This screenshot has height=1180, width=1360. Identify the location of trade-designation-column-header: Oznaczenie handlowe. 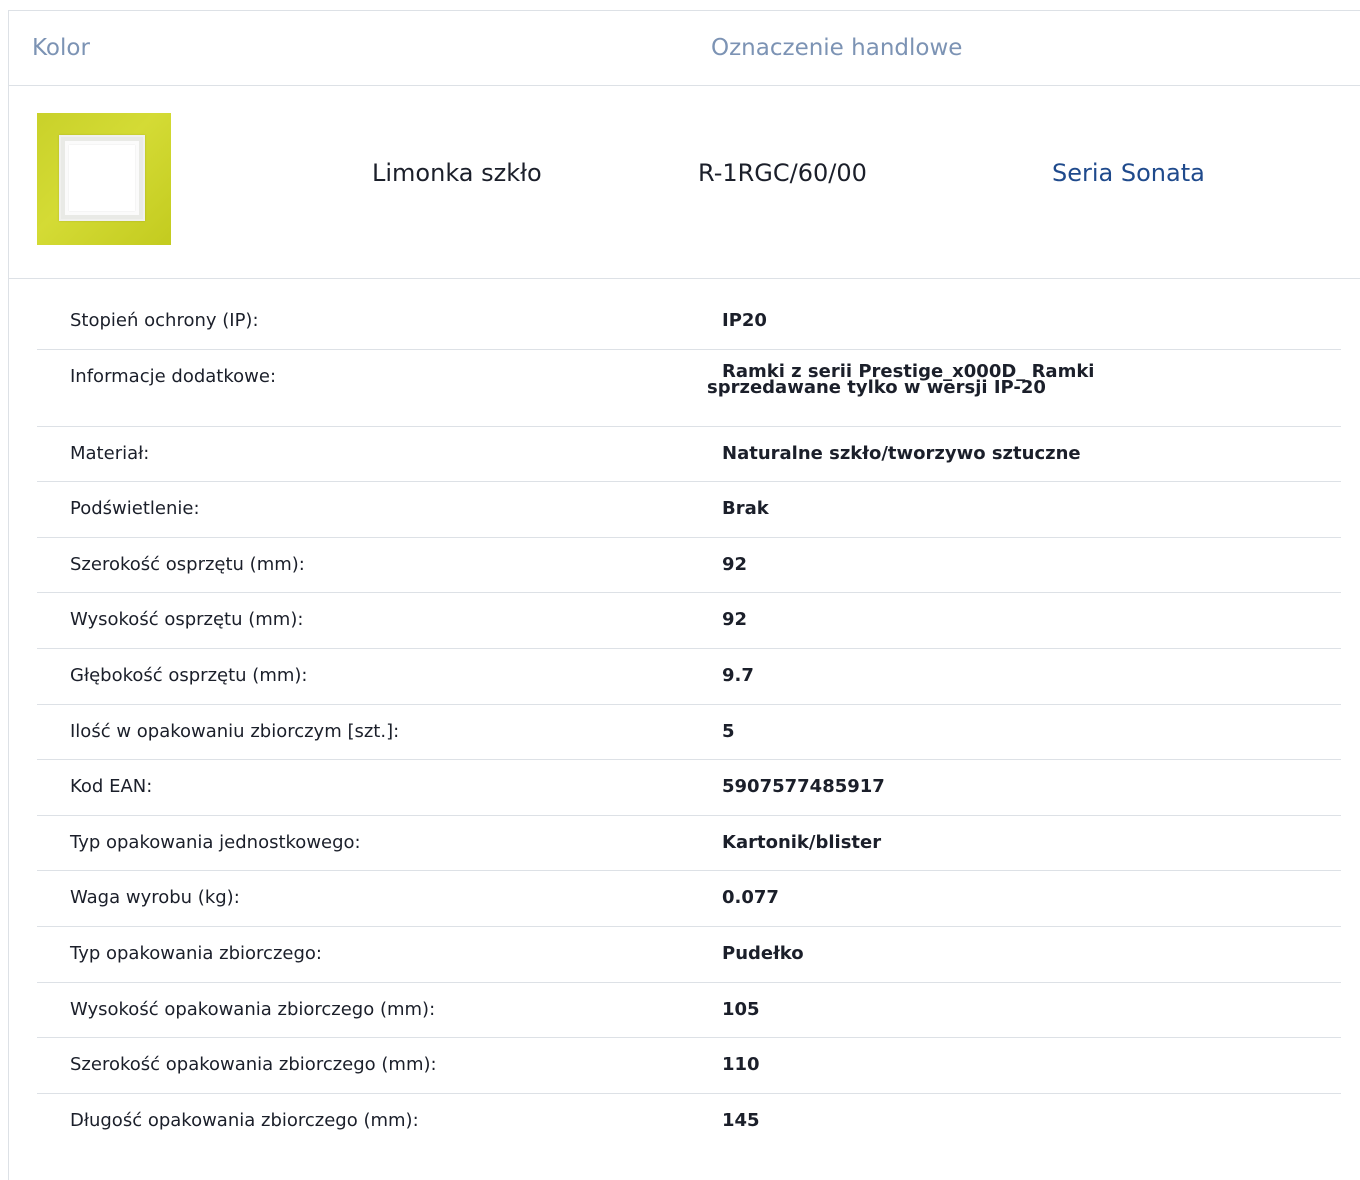
(837, 48).